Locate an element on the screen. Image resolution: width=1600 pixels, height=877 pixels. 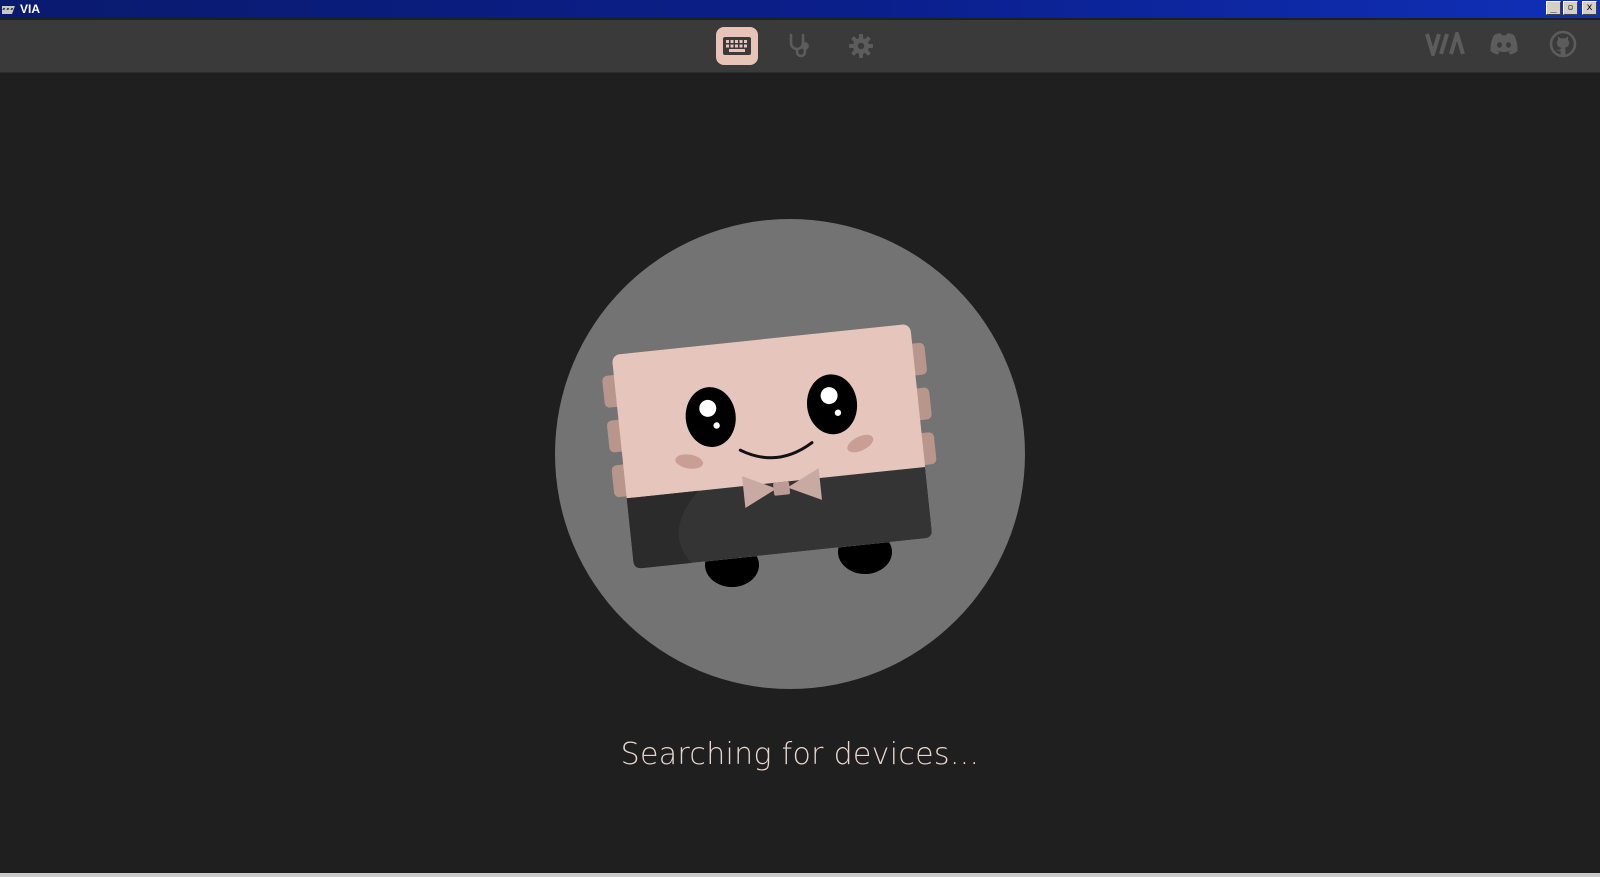
minimize-button: _ is located at coordinates (1553, 8).